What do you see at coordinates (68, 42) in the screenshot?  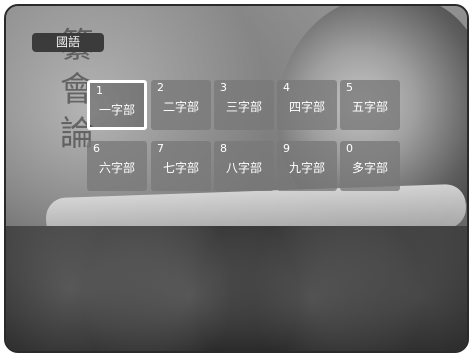 I see `language-tab: 國語` at bounding box center [68, 42].